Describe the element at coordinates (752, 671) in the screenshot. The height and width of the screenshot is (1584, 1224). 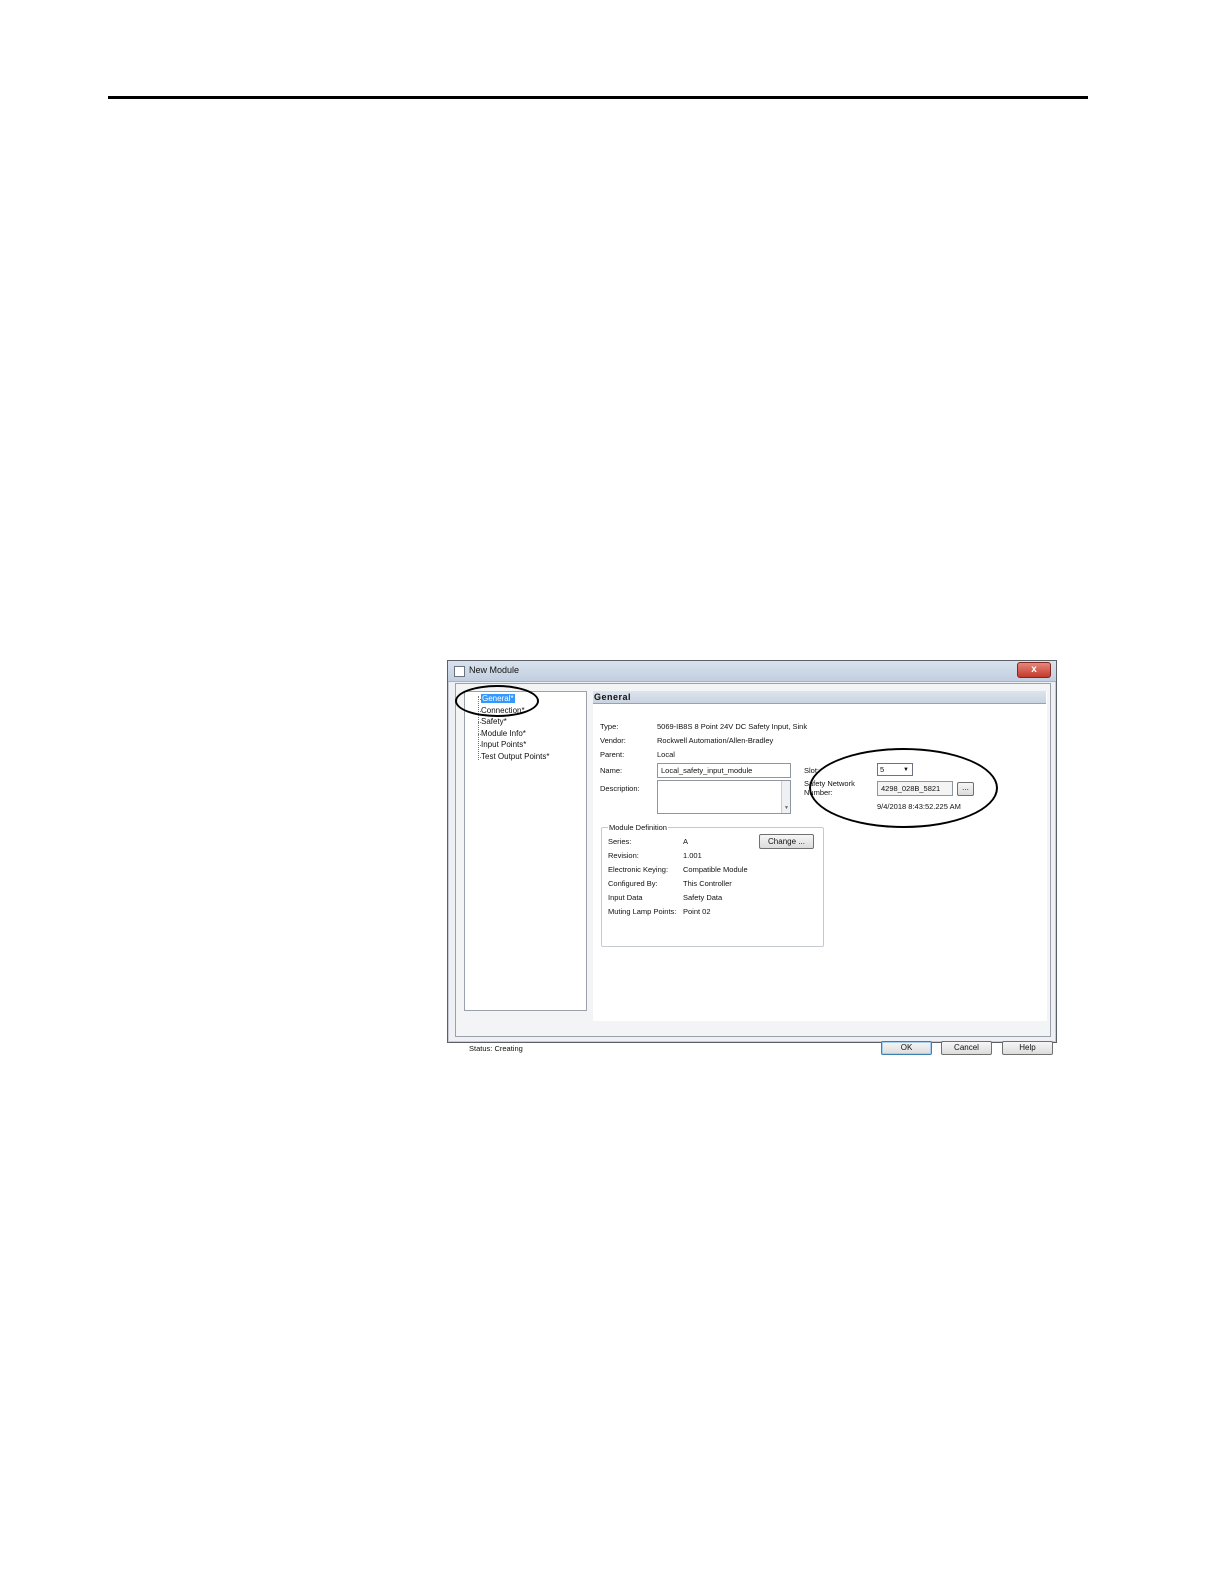
I see `title-bar: New Module x` at that location.